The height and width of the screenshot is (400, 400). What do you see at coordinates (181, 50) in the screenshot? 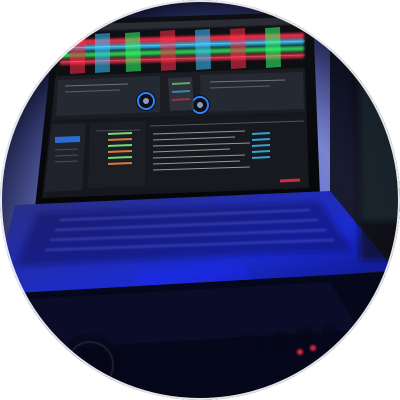
I see `waveform-area` at bounding box center [181, 50].